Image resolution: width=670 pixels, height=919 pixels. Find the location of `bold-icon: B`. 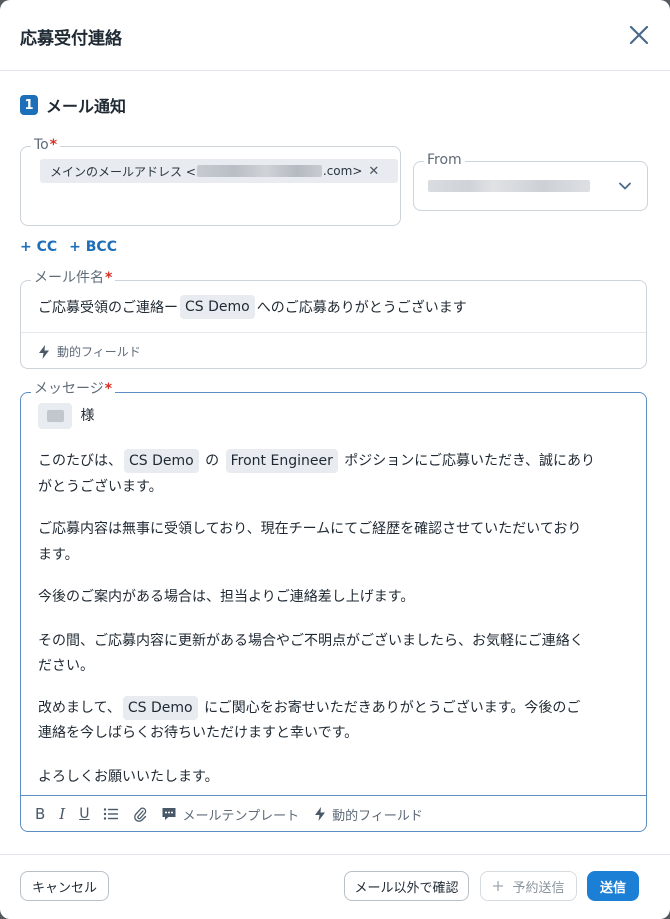

bold-icon: B is located at coordinates (40, 814).